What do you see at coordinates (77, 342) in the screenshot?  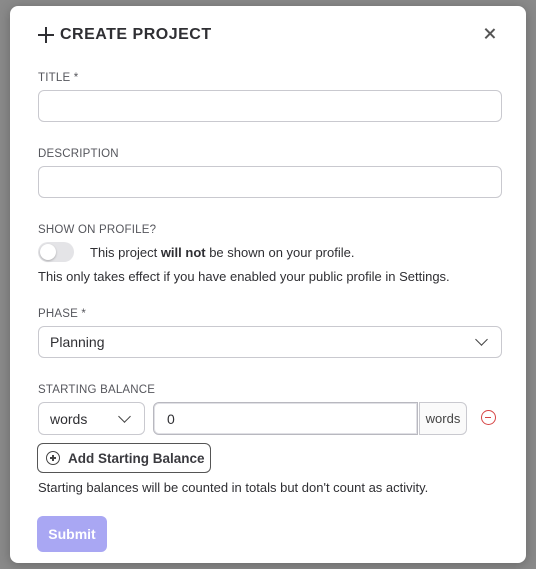 I see `phase-value: Planning` at bounding box center [77, 342].